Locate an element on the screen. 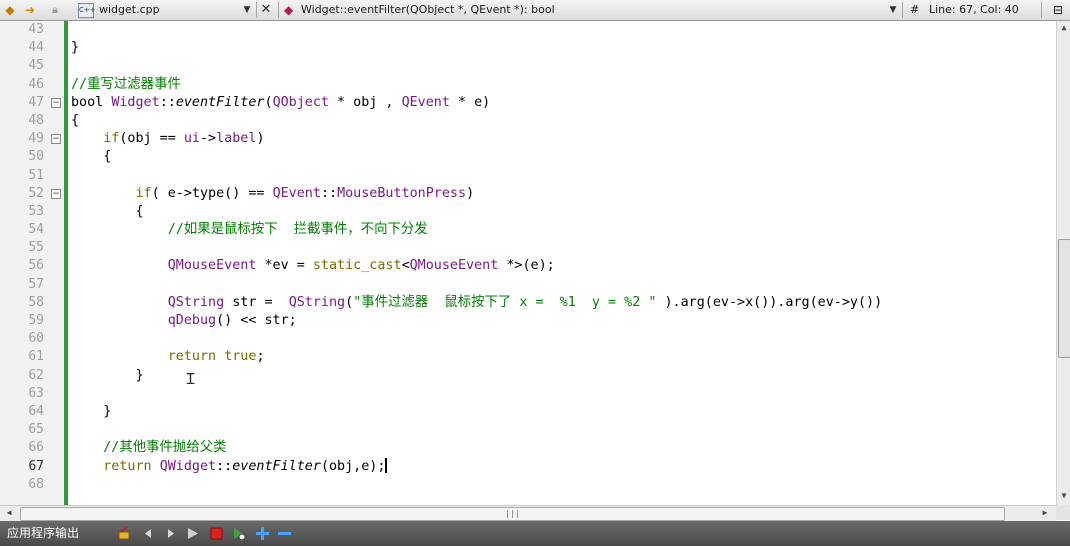 The height and width of the screenshot is (546, 1070). code-text: //重写过滤器事件 is located at coordinates (126, 85).